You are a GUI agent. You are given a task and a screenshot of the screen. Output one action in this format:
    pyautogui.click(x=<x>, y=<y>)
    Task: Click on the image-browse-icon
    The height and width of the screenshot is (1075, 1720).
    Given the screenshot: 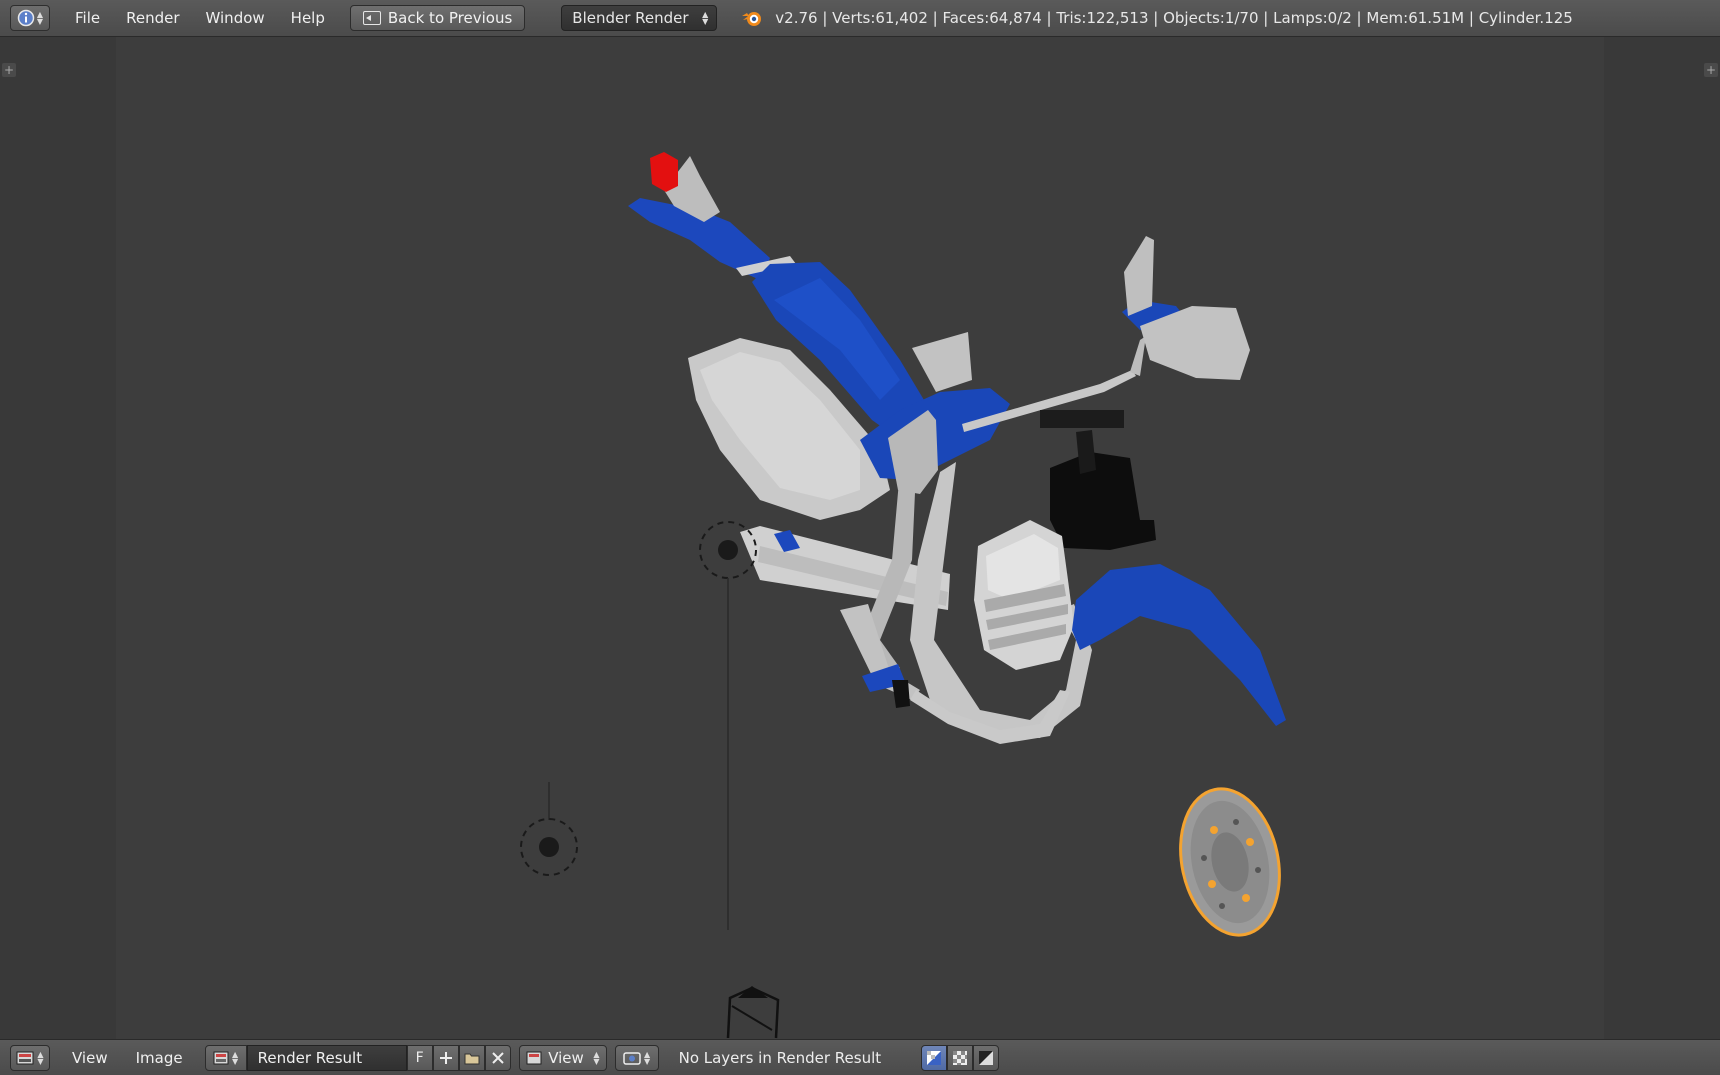 What is the action you would take?
    pyautogui.click(x=221, y=1057)
    